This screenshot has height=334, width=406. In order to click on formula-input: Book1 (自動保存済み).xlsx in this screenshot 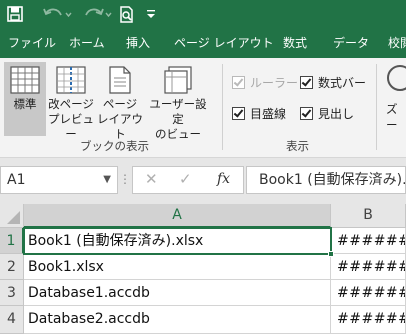, I will do `click(326, 180)`.